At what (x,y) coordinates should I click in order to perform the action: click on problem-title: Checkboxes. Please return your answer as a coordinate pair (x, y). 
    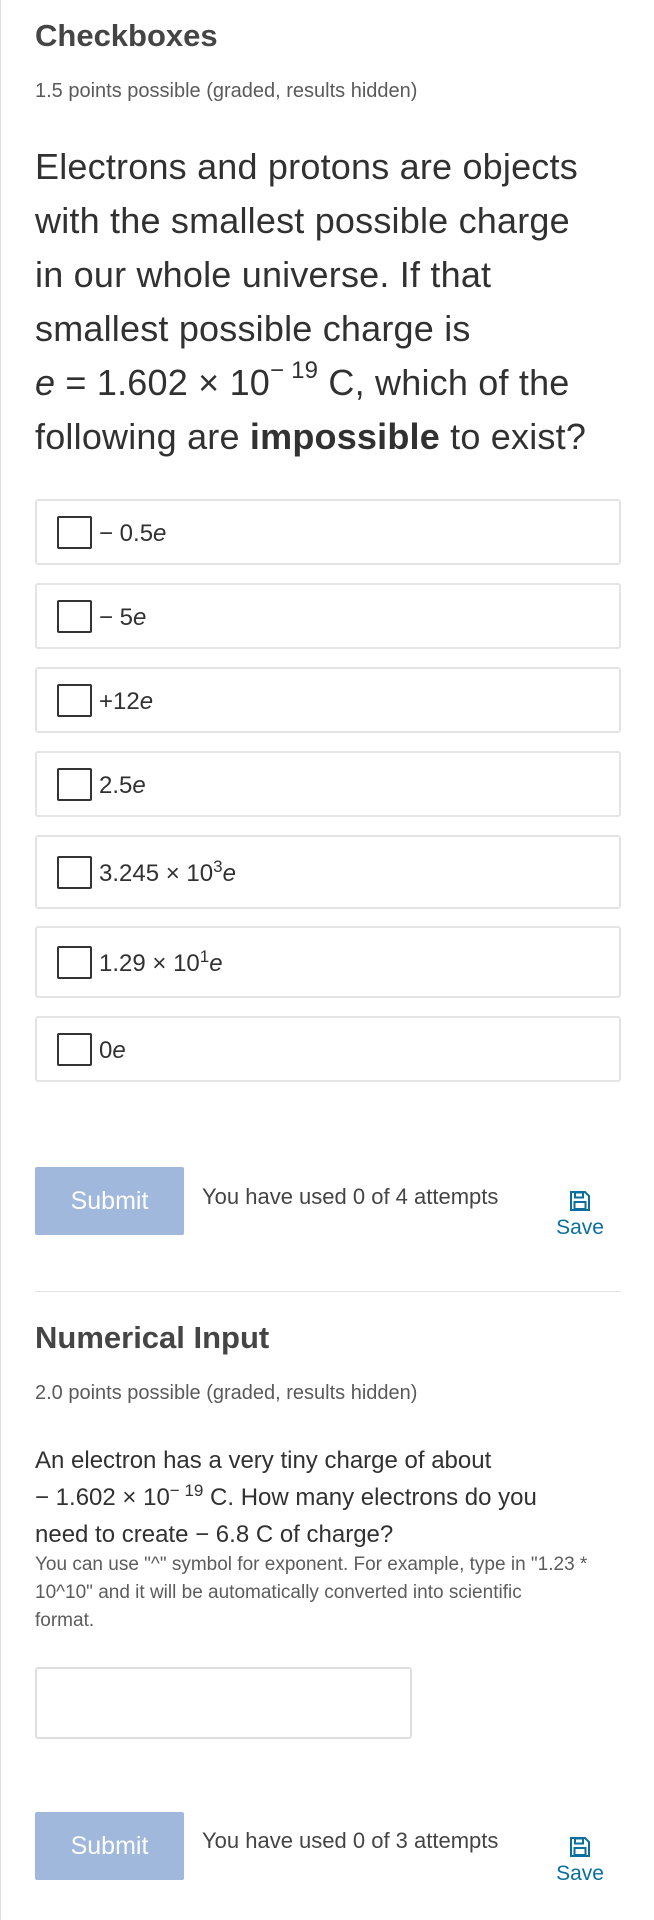
    Looking at the image, I should click on (126, 35).